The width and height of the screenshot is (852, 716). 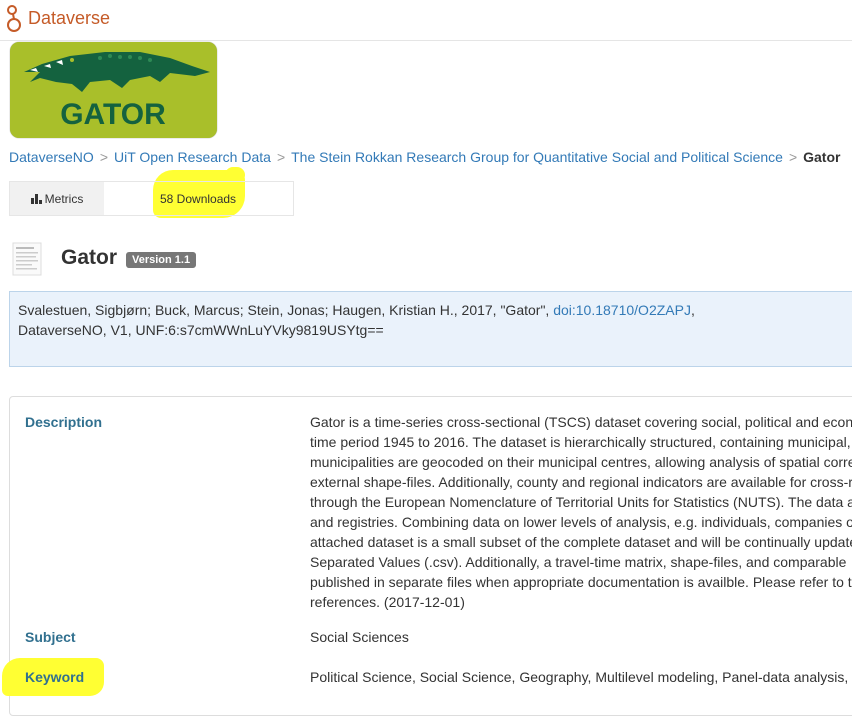 I want to click on subject-label: Subject, so click(x=50, y=637).